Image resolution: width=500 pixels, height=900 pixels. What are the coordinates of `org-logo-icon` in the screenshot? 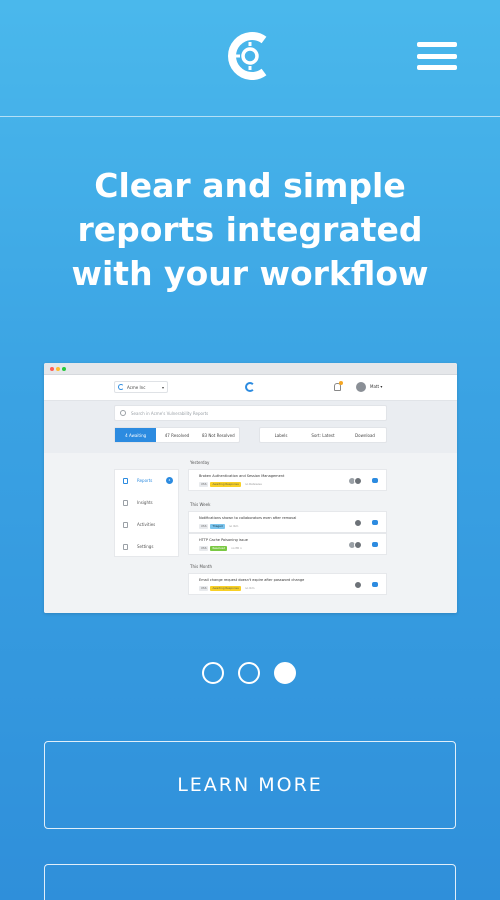 It's located at (121, 387).